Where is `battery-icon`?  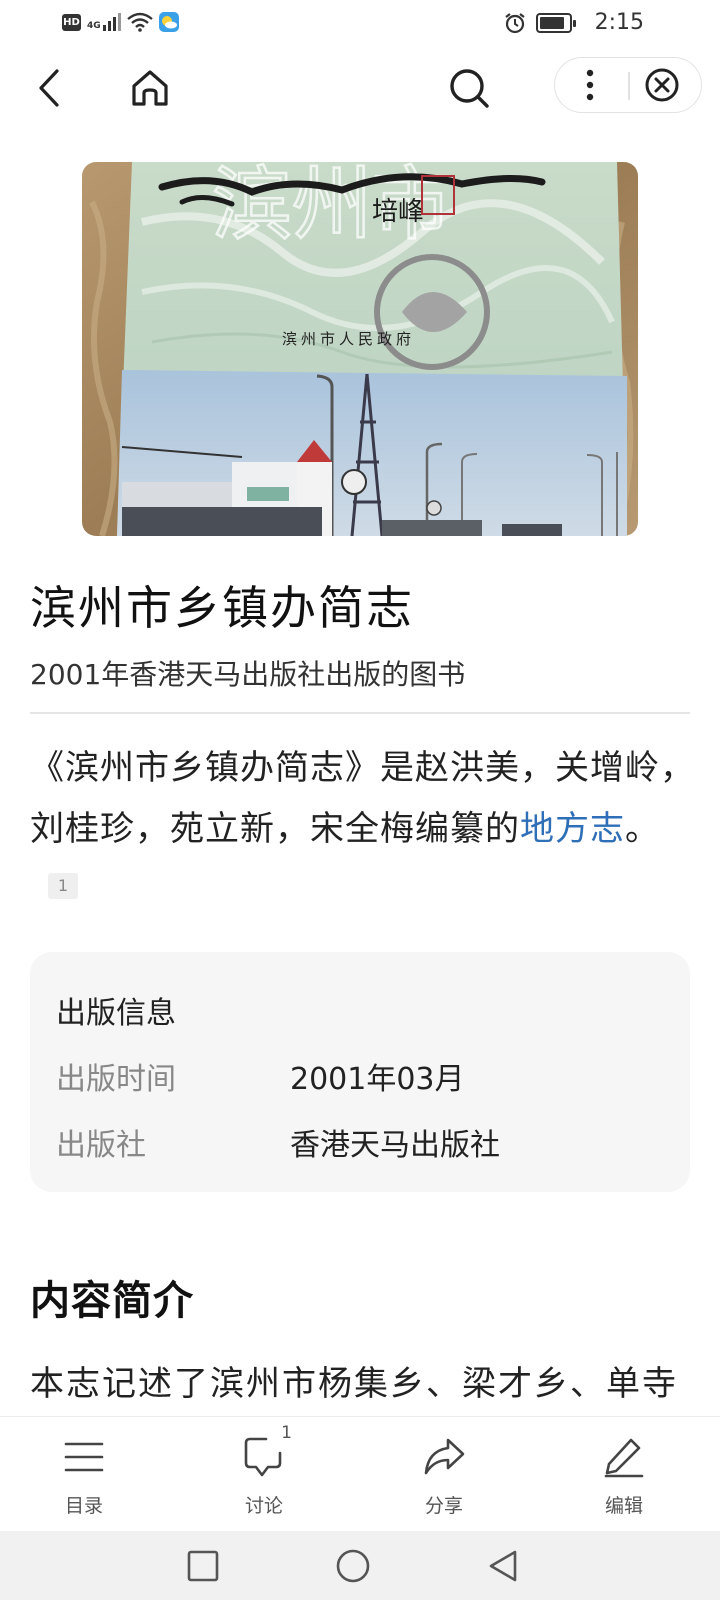 battery-icon is located at coordinates (556, 23).